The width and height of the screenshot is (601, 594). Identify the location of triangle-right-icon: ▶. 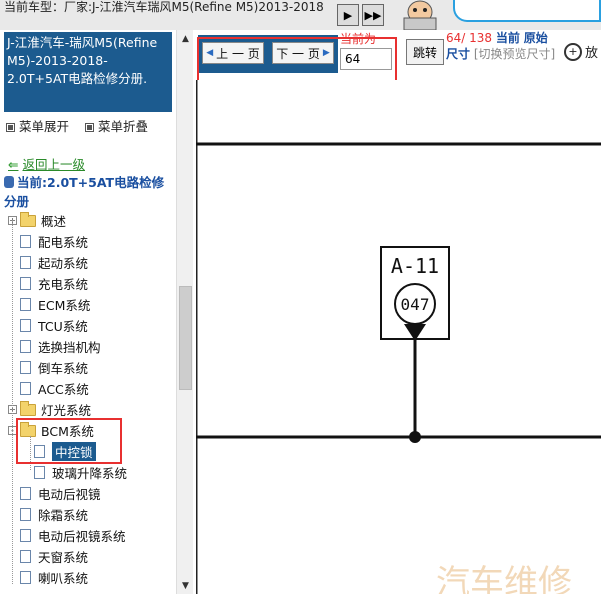
(348, 15).